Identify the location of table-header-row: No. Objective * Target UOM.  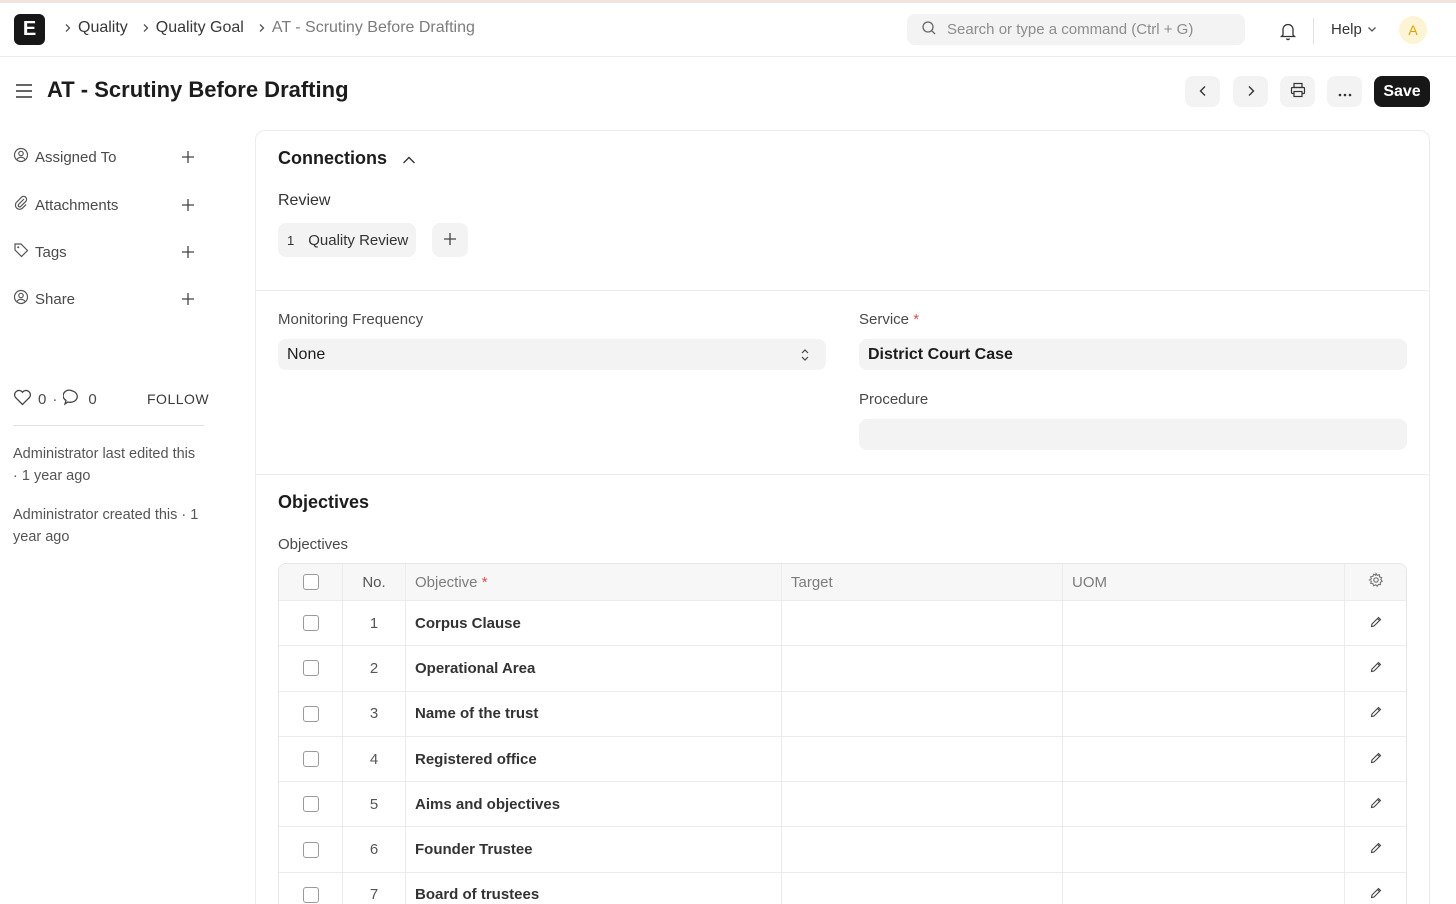
(842, 582).